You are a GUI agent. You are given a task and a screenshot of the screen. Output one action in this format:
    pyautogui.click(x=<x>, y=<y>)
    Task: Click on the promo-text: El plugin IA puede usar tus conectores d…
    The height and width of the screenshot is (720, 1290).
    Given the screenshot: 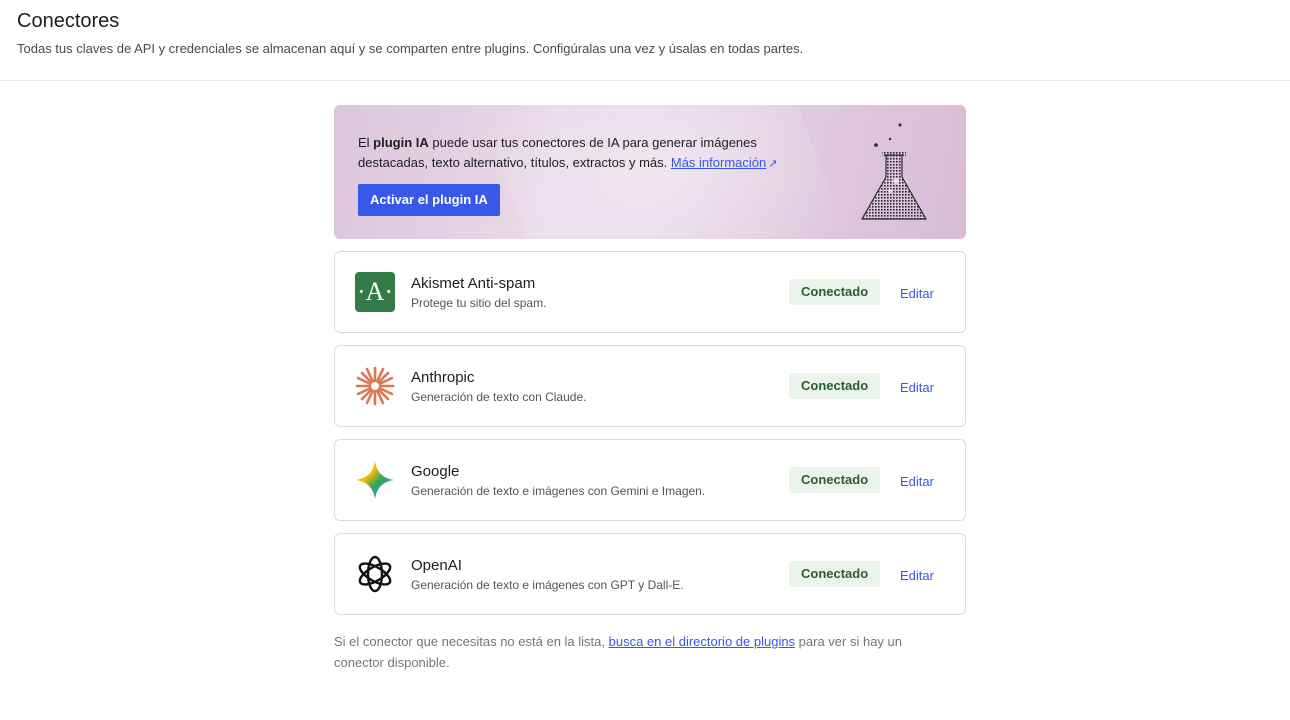 What is the action you would take?
    pyautogui.click(x=568, y=152)
    